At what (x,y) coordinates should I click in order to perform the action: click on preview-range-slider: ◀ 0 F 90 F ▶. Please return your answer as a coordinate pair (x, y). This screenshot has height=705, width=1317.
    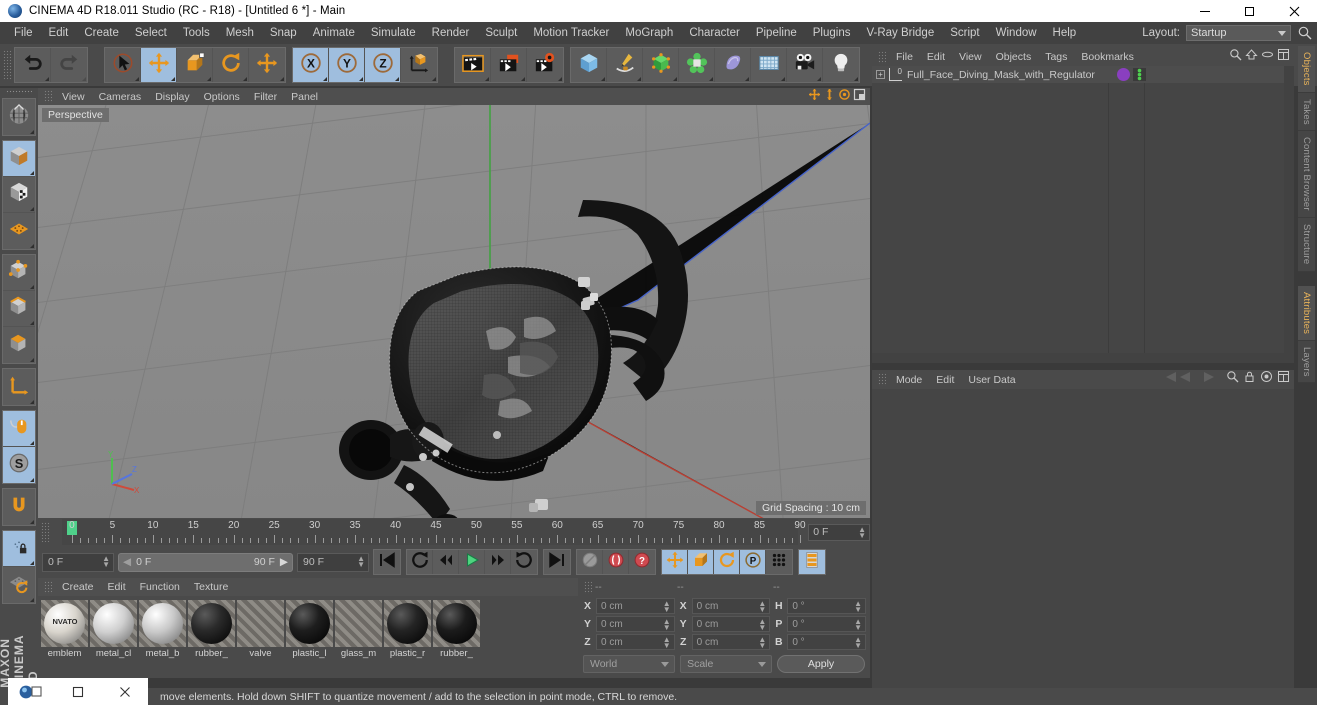
    Looking at the image, I should click on (205, 562).